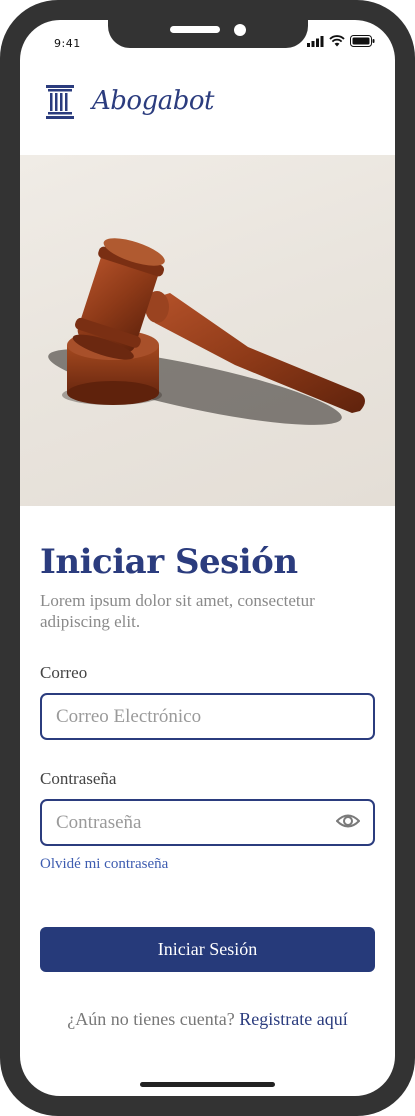  I want to click on password-field, so click(207, 822).